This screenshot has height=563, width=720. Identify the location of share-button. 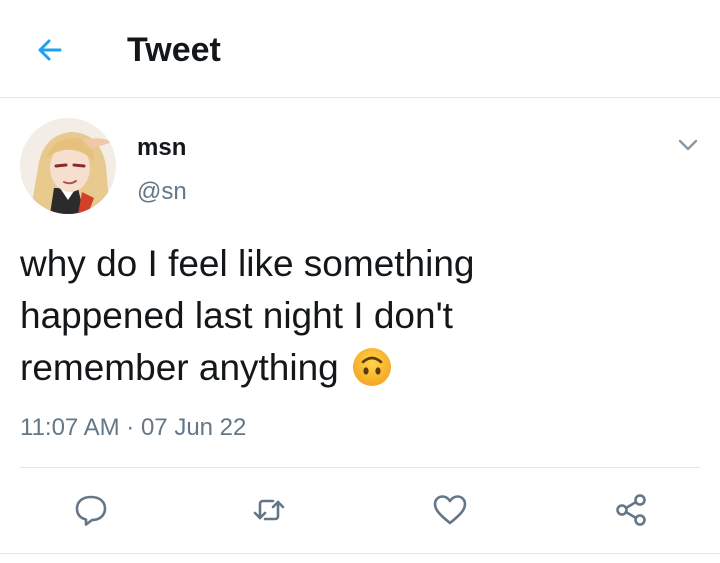
(631, 510).